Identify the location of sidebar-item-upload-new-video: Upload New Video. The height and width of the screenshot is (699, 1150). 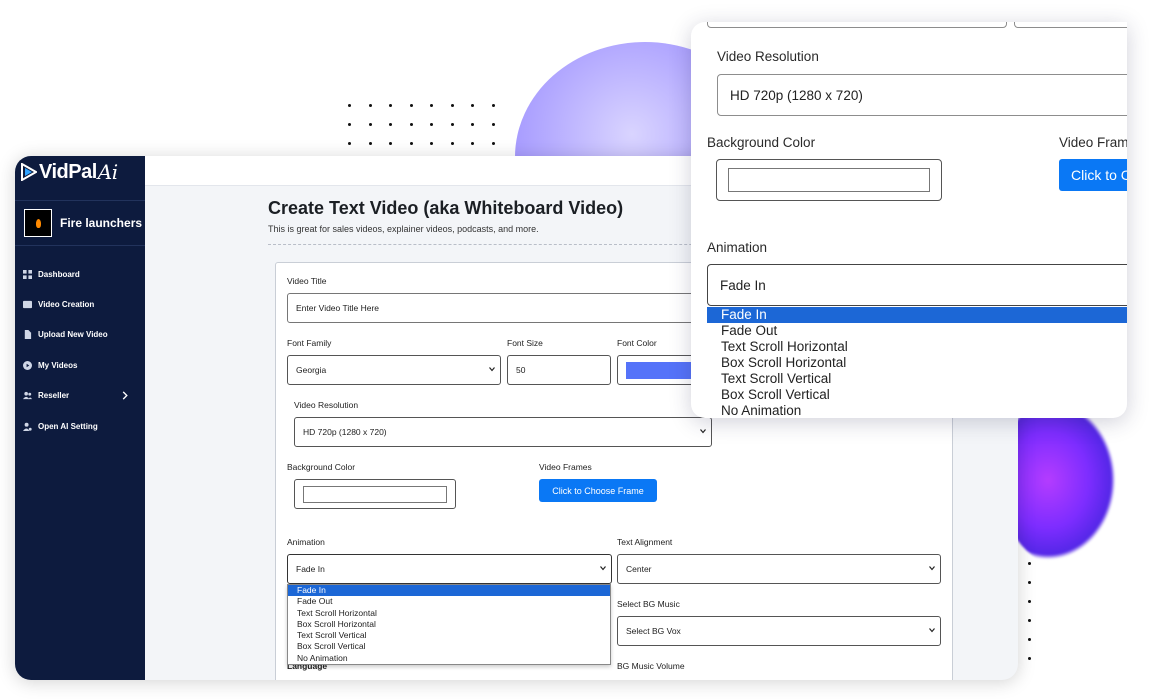
(80, 335).